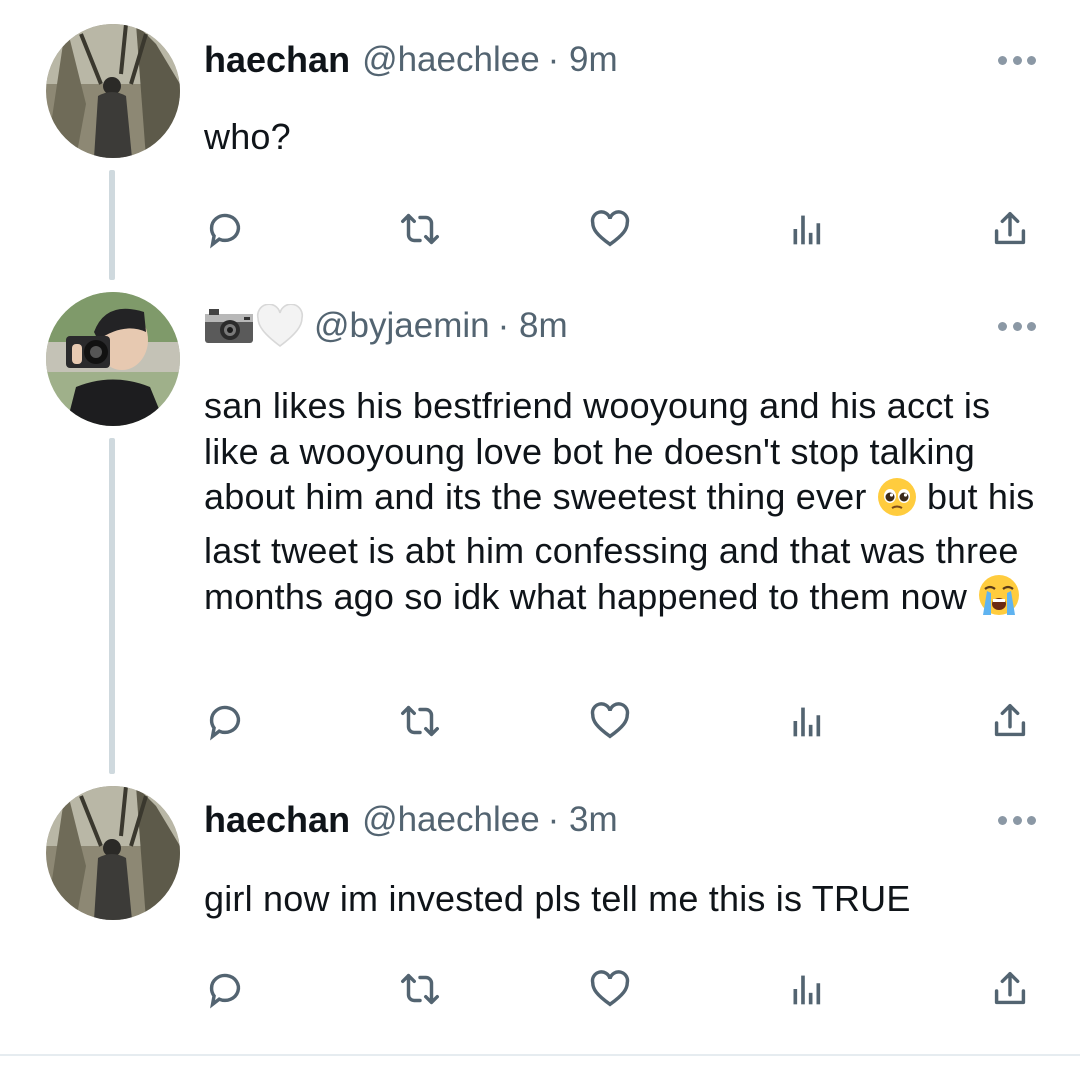 The width and height of the screenshot is (1080, 1068). I want to click on divider, so click(540, 1055).